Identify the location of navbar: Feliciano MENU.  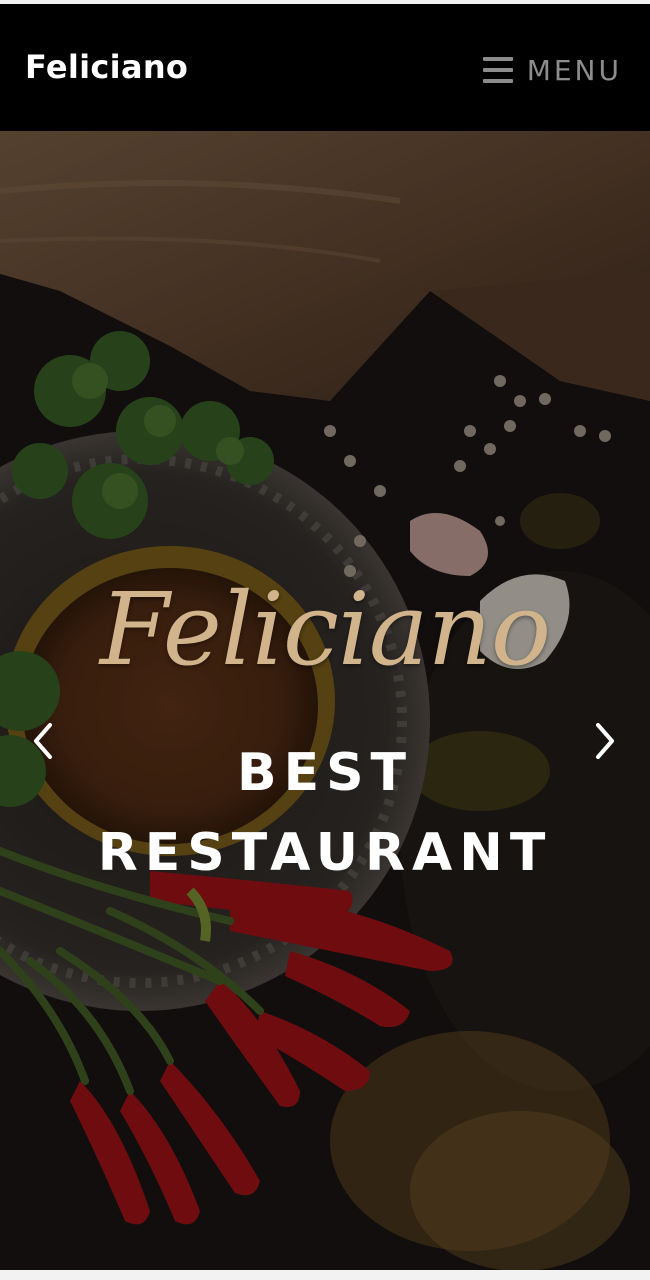
(325, 67).